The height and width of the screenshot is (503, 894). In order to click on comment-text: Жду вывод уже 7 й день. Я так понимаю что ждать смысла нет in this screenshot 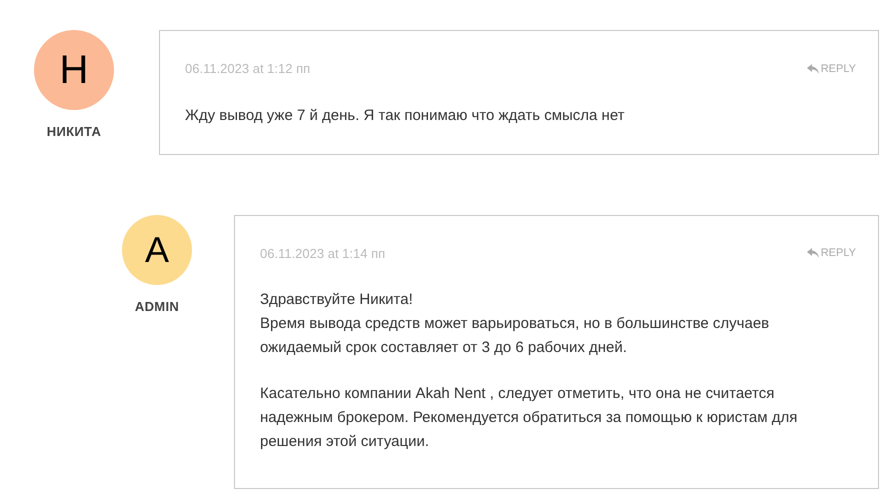, I will do `click(405, 116)`.